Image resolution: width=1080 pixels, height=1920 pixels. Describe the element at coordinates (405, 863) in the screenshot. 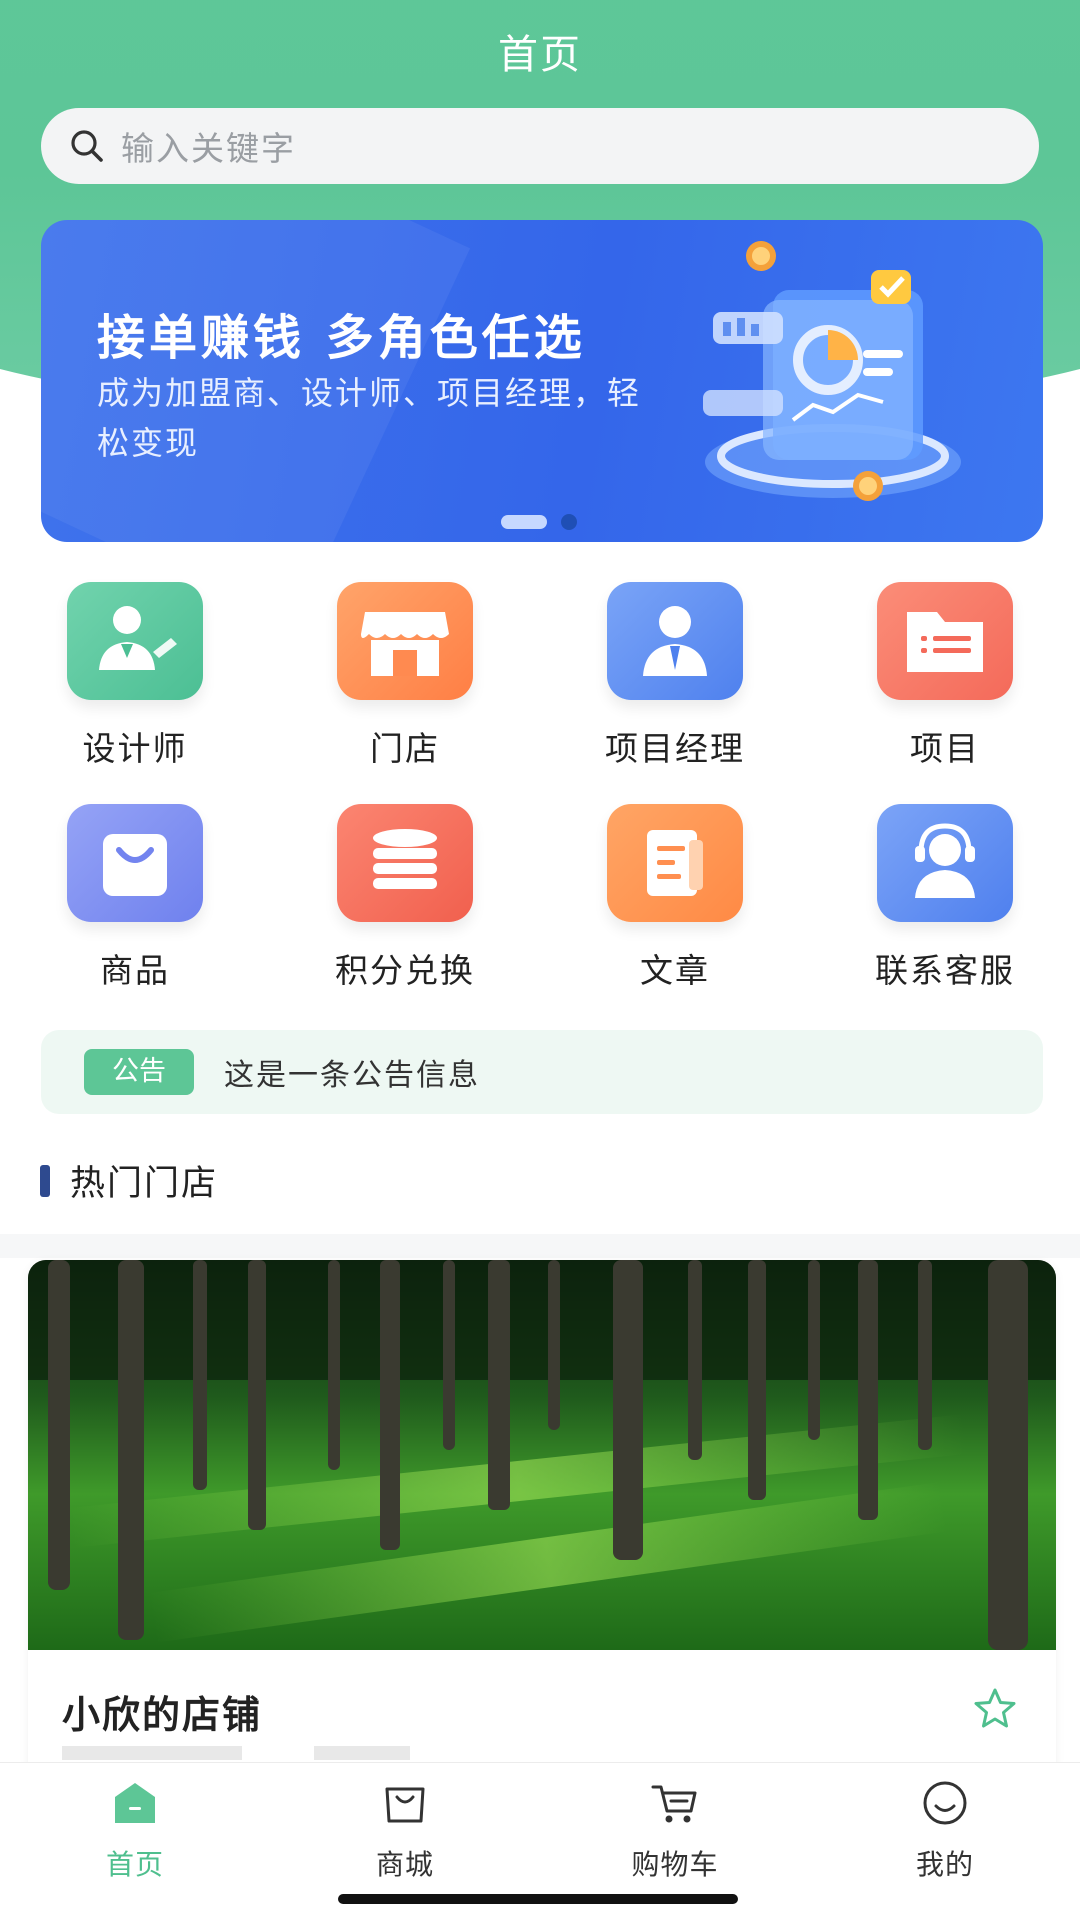

I see `coins-icon` at that location.